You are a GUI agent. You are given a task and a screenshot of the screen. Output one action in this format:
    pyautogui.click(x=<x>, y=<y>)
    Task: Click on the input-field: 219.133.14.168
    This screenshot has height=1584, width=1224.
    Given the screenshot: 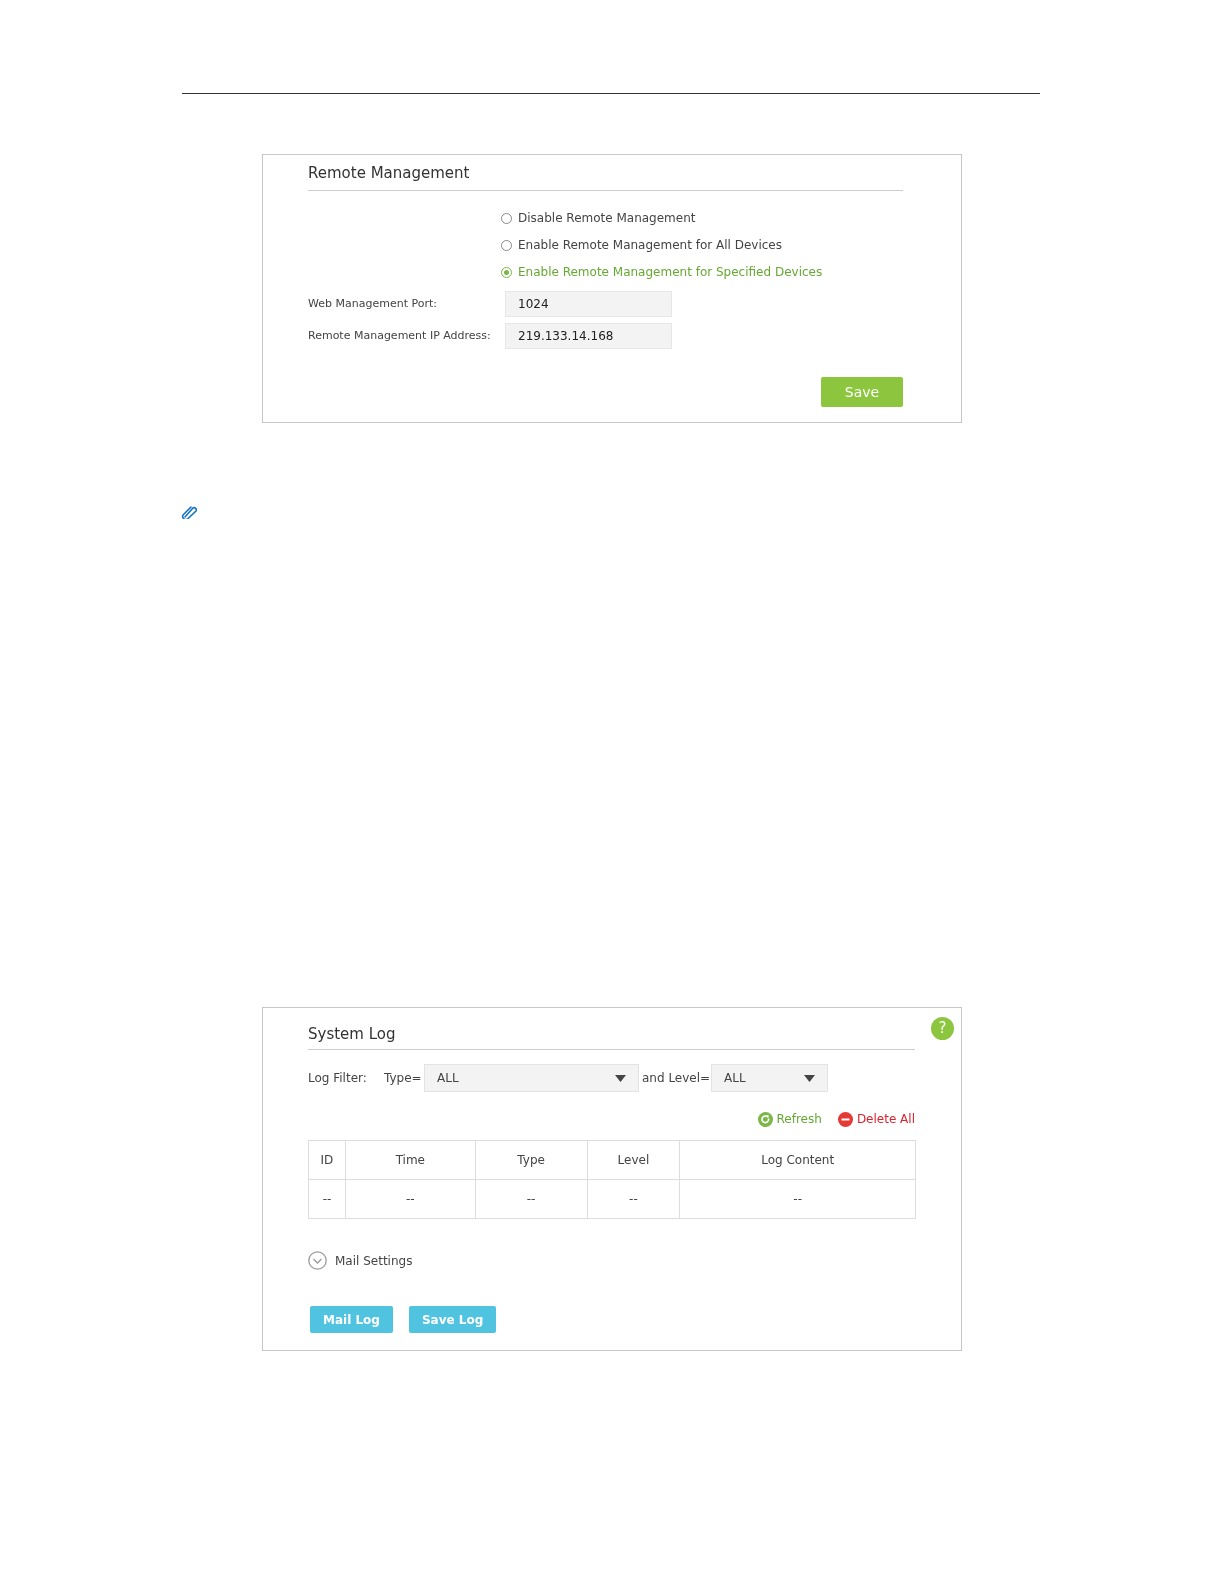 What is the action you would take?
    pyautogui.click(x=588, y=336)
    